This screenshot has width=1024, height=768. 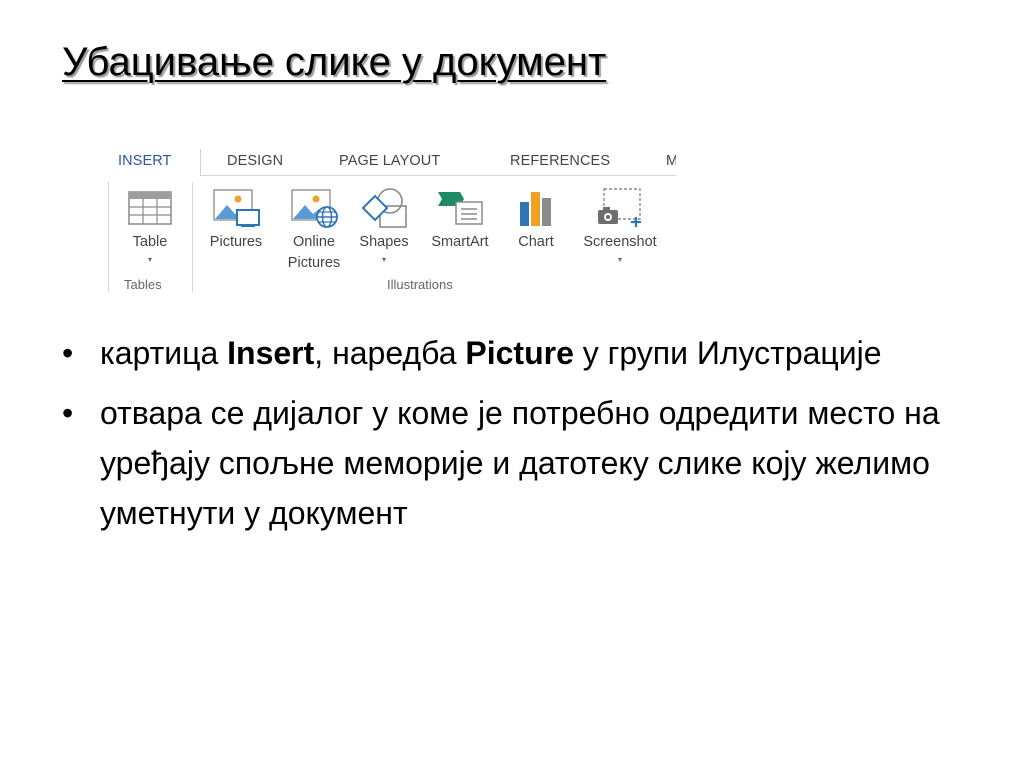 What do you see at coordinates (108, 237) in the screenshot?
I see `ribbon-left-edge` at bounding box center [108, 237].